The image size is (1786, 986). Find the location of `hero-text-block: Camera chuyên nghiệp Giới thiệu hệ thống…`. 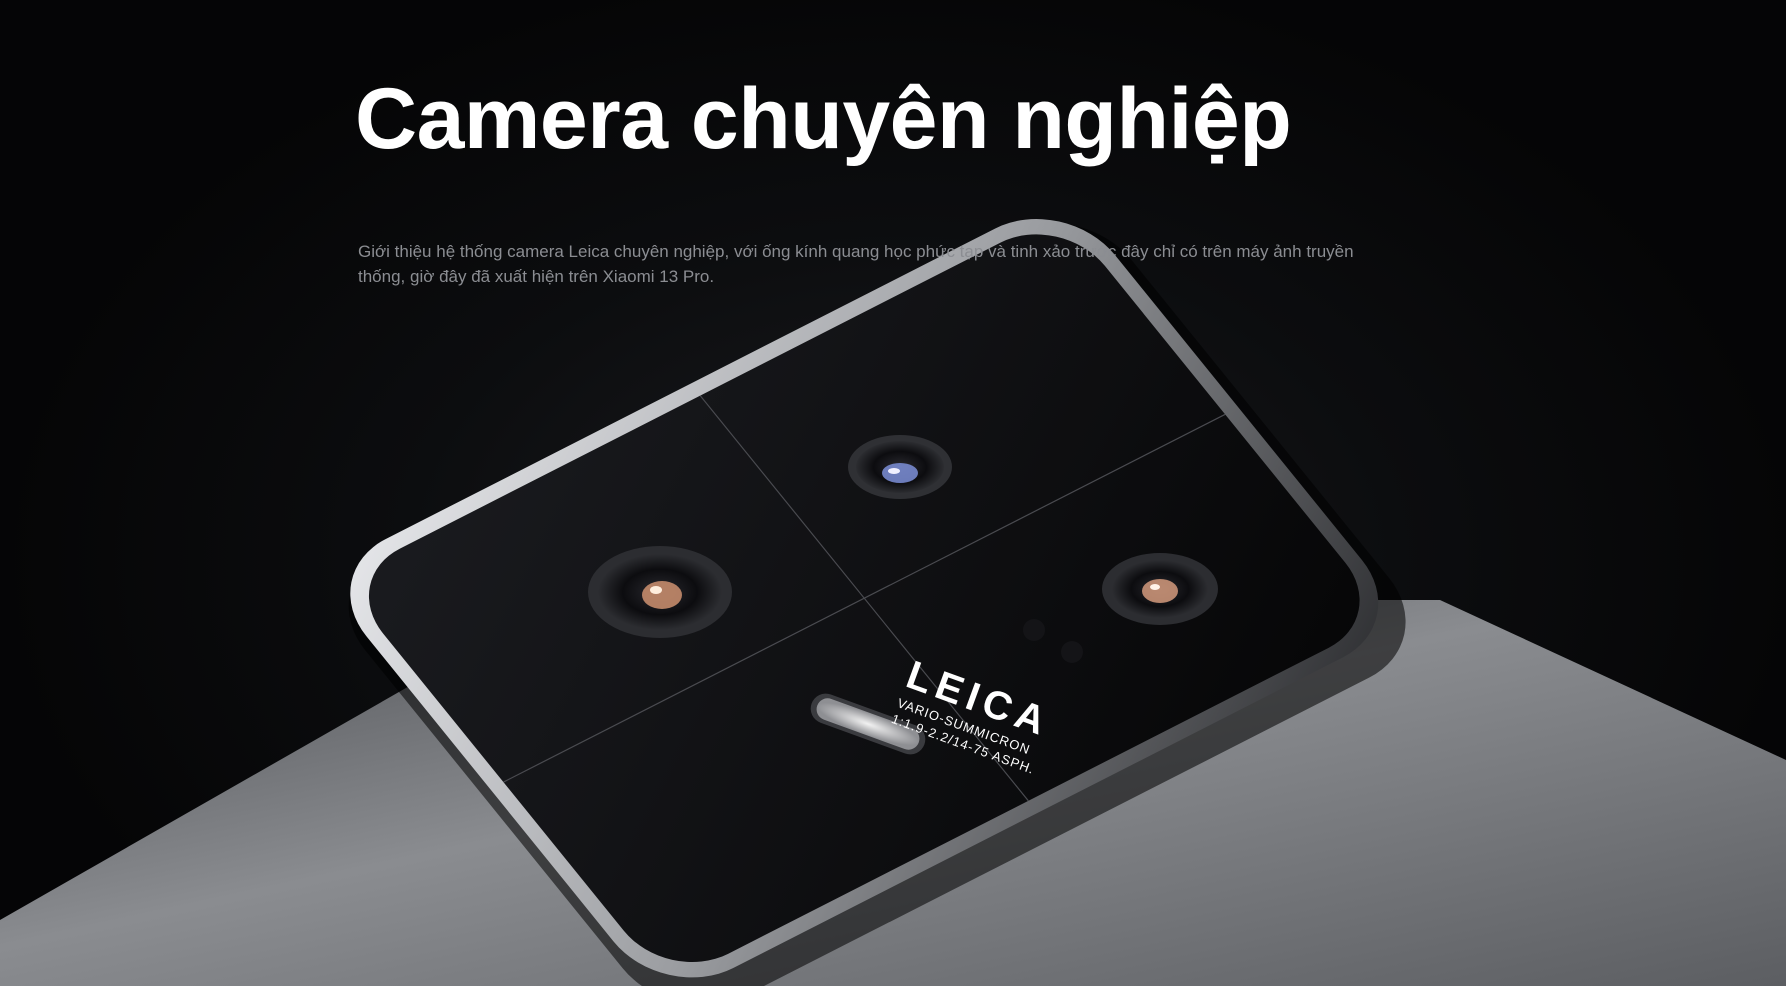

hero-text-block: Camera chuyên nghiệp Giới thiệu hệ thống… is located at coordinates (860, 179).